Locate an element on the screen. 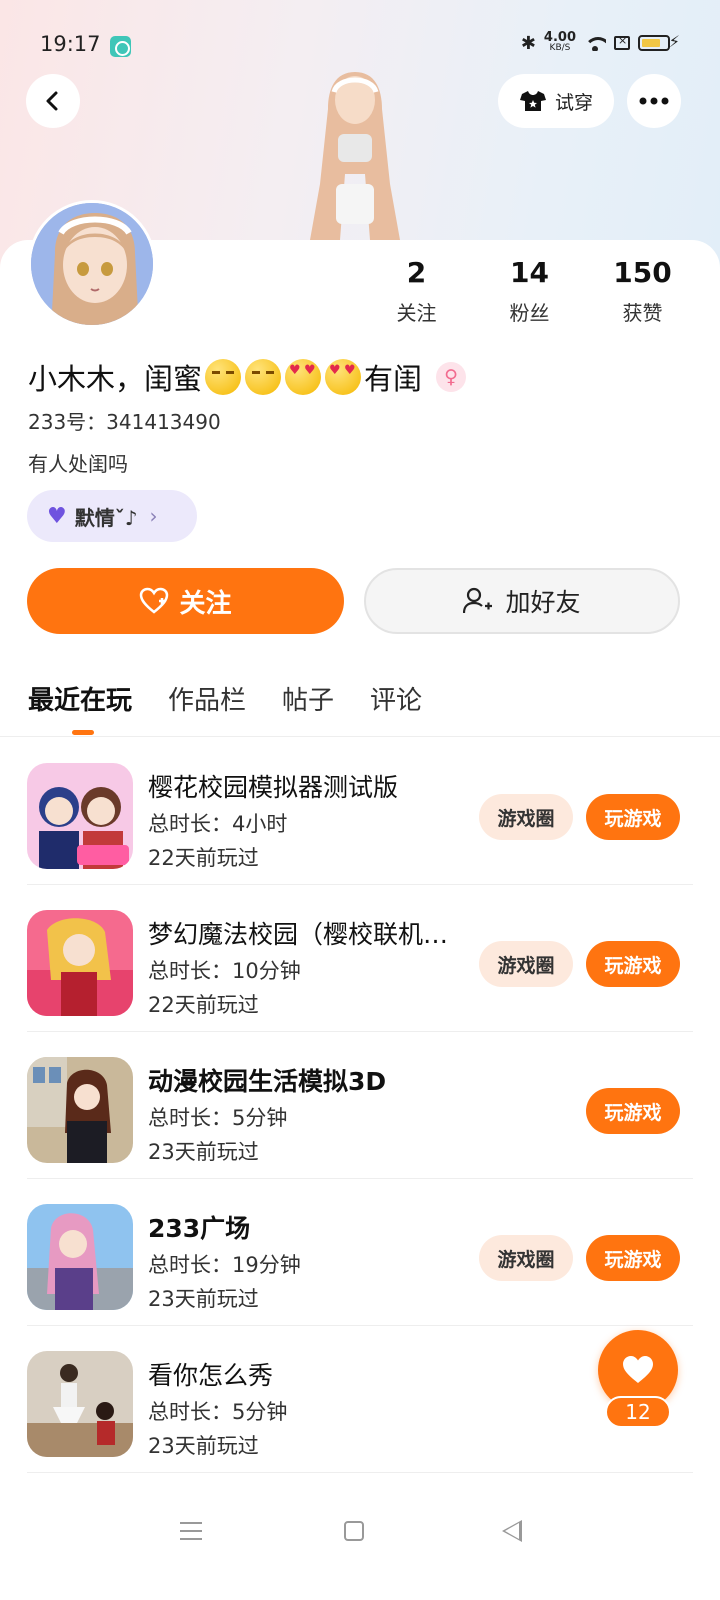  game-icon-233-plaza is located at coordinates (80, 1257).